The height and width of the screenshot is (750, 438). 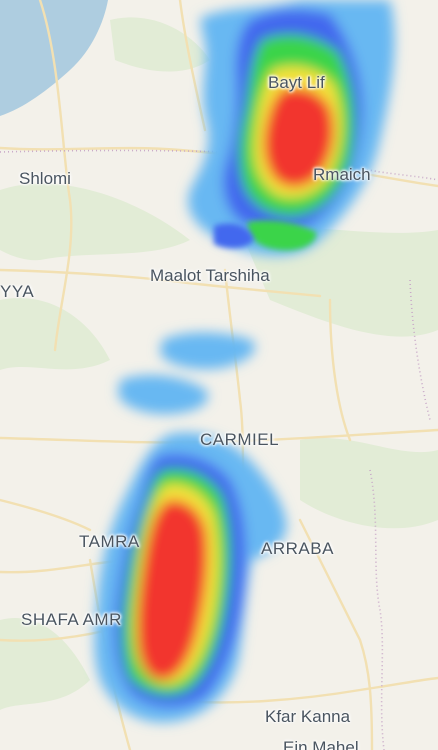 What do you see at coordinates (71, 619) in the screenshot?
I see `place-shafa-amr: SHAFA AMR` at bounding box center [71, 619].